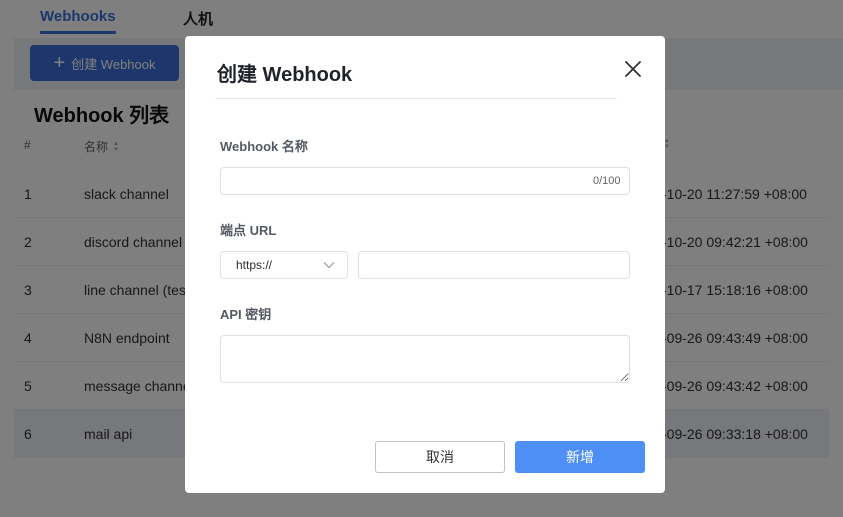 Image resolution: width=843 pixels, height=517 pixels. Describe the element at coordinates (416, 98) in the screenshot. I see `dialog-divider` at that location.